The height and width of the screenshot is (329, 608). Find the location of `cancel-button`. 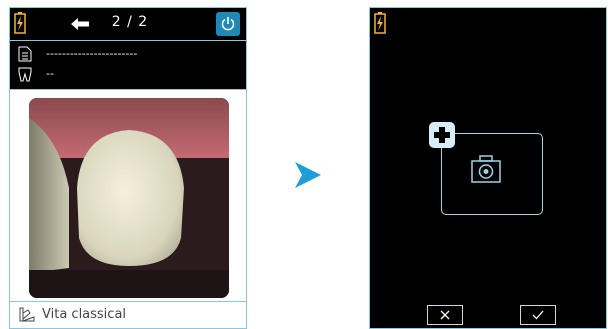

cancel-button is located at coordinates (445, 315).